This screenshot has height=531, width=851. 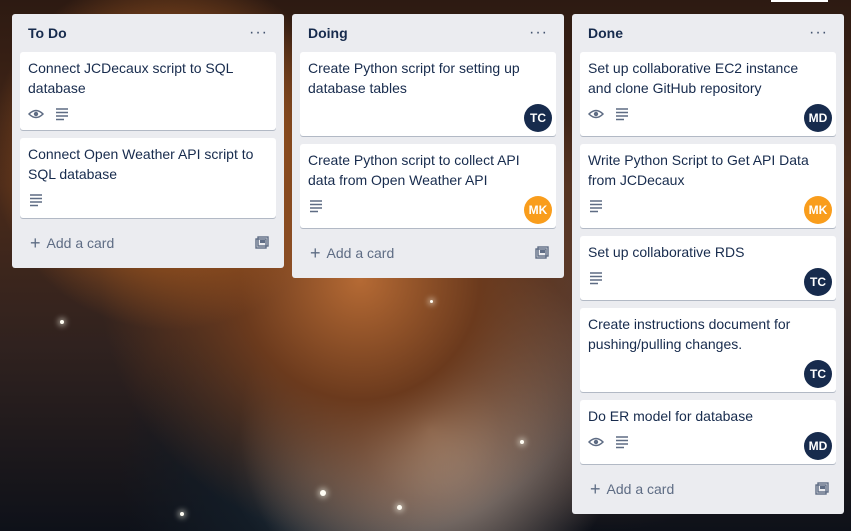 What do you see at coordinates (666, 252) in the screenshot?
I see `card-title: Set up collaborative RDS` at bounding box center [666, 252].